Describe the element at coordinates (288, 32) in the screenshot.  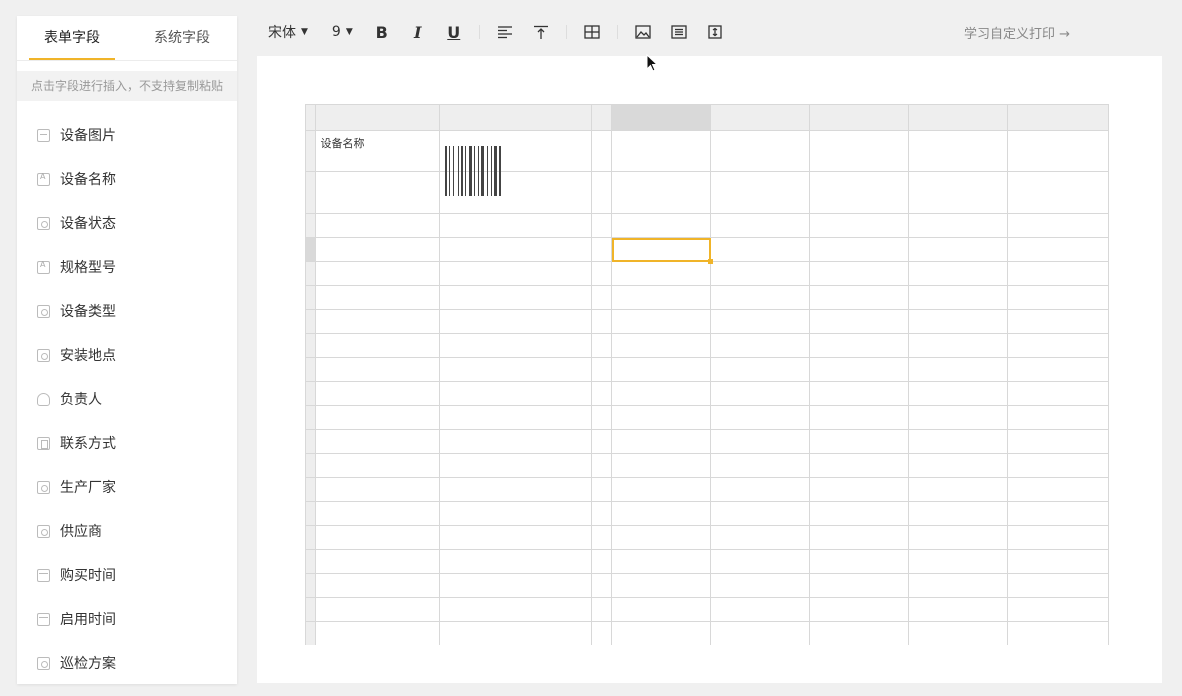
I see `font-family-select: 宋体 ▼` at that location.